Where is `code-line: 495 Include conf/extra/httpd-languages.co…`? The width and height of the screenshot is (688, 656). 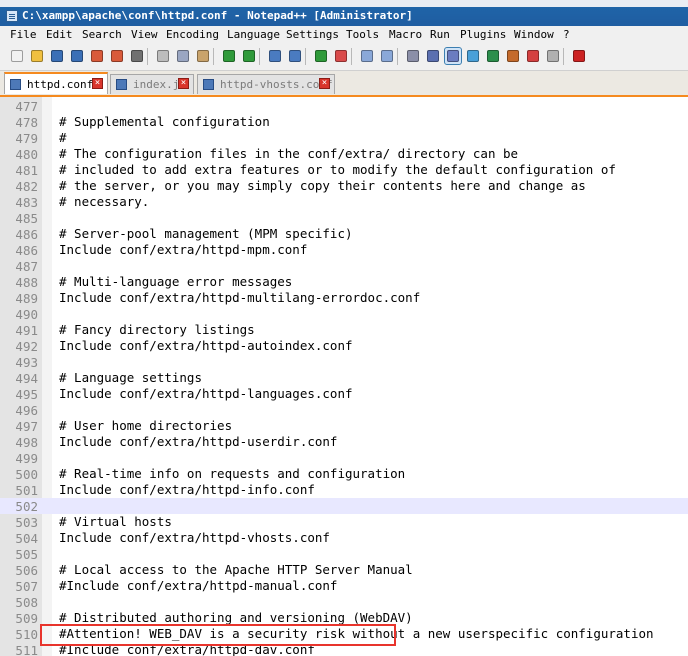 code-line: 495 Include conf/extra/httpd-languages.co… is located at coordinates (344, 394).